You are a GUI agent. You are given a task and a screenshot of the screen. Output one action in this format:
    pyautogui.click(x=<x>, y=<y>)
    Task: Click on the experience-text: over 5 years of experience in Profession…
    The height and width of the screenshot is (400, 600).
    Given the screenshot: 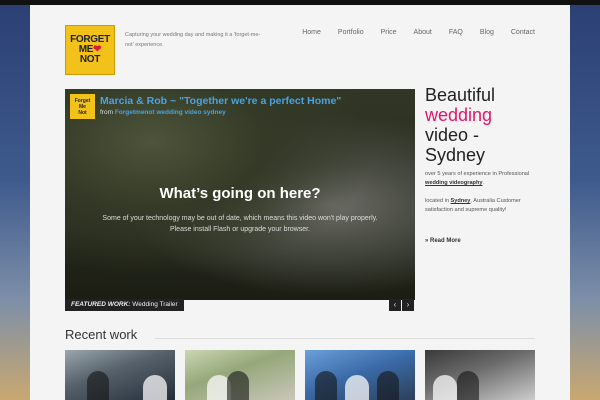 What is the action you would take?
    pyautogui.click(x=477, y=174)
    